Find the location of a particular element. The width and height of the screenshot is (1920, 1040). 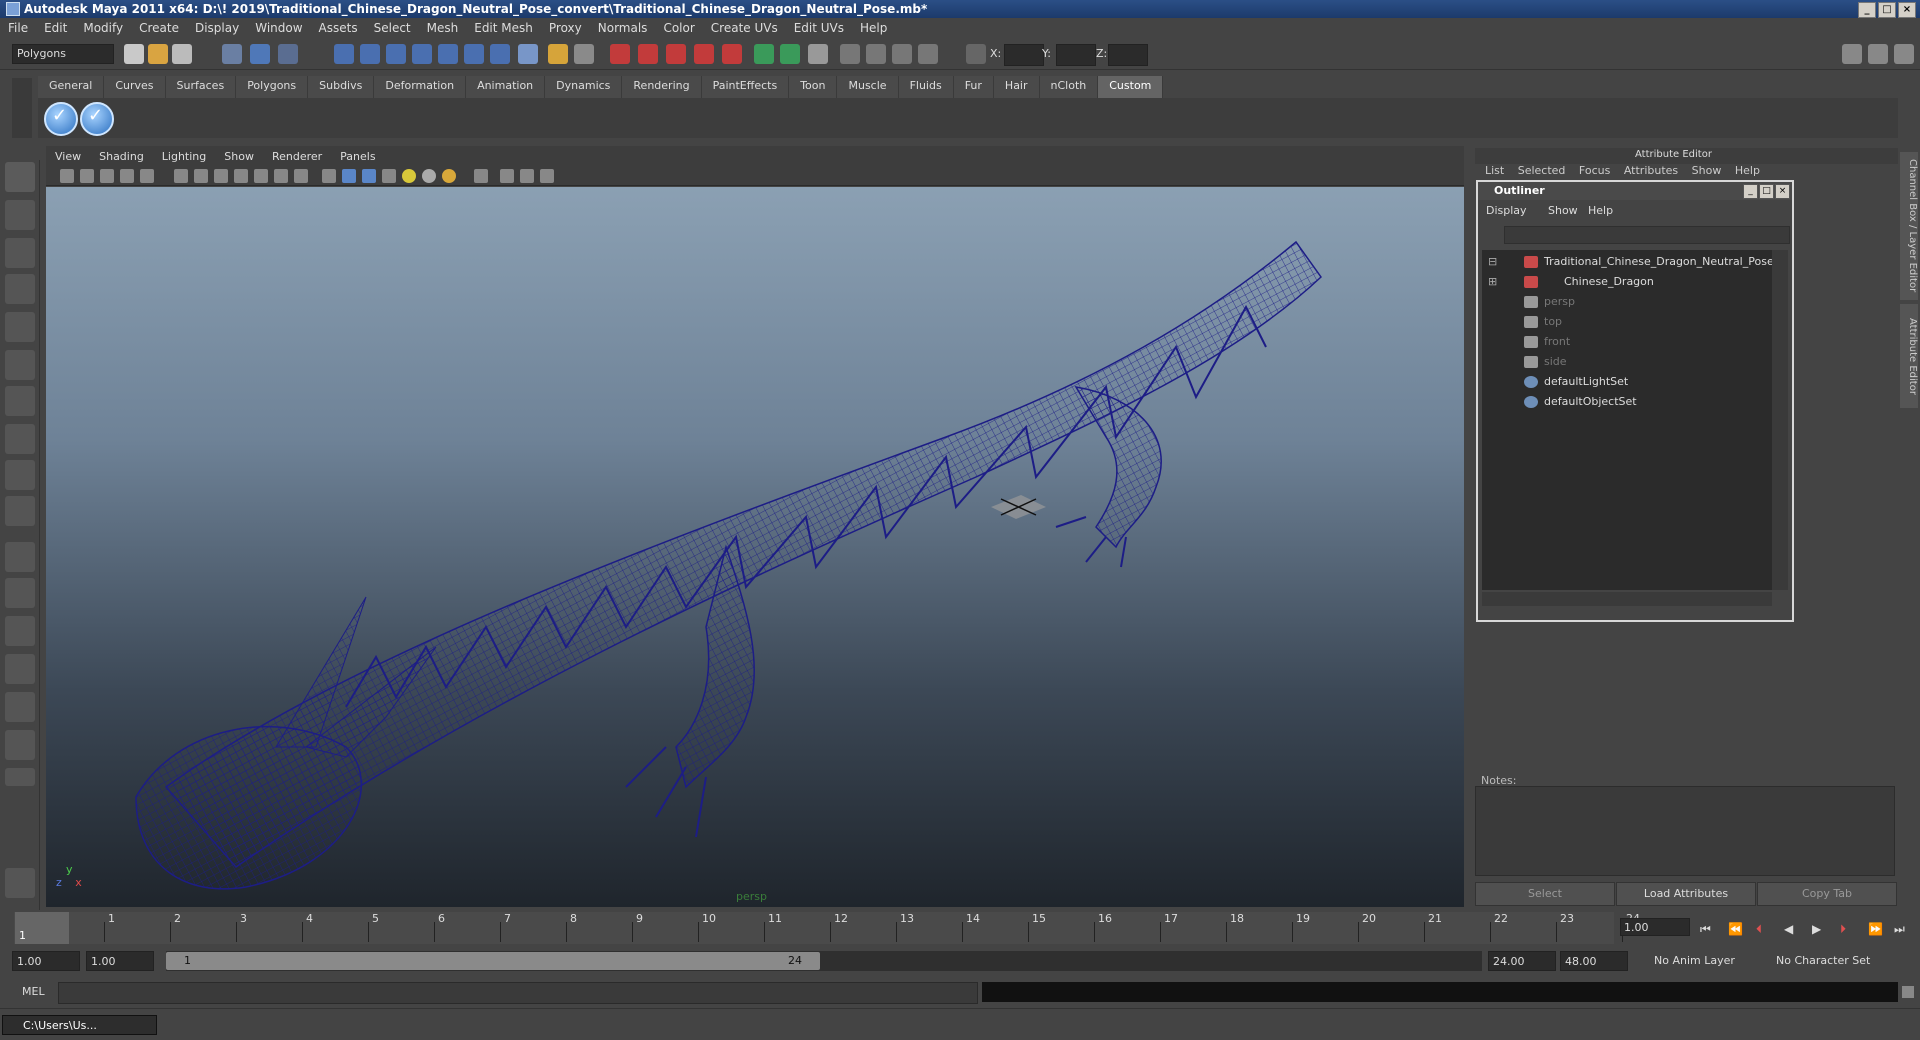

xray-joints-icon is located at coordinates (527, 176).